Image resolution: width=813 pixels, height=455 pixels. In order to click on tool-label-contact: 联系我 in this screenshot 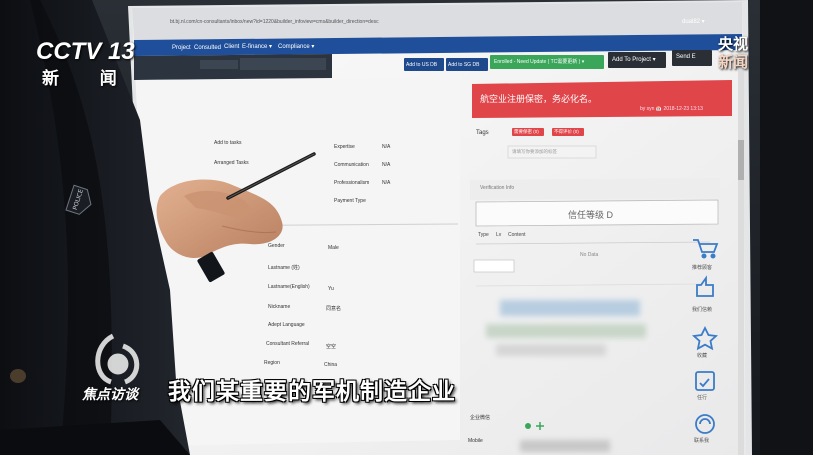, I will do `click(701, 440)`.